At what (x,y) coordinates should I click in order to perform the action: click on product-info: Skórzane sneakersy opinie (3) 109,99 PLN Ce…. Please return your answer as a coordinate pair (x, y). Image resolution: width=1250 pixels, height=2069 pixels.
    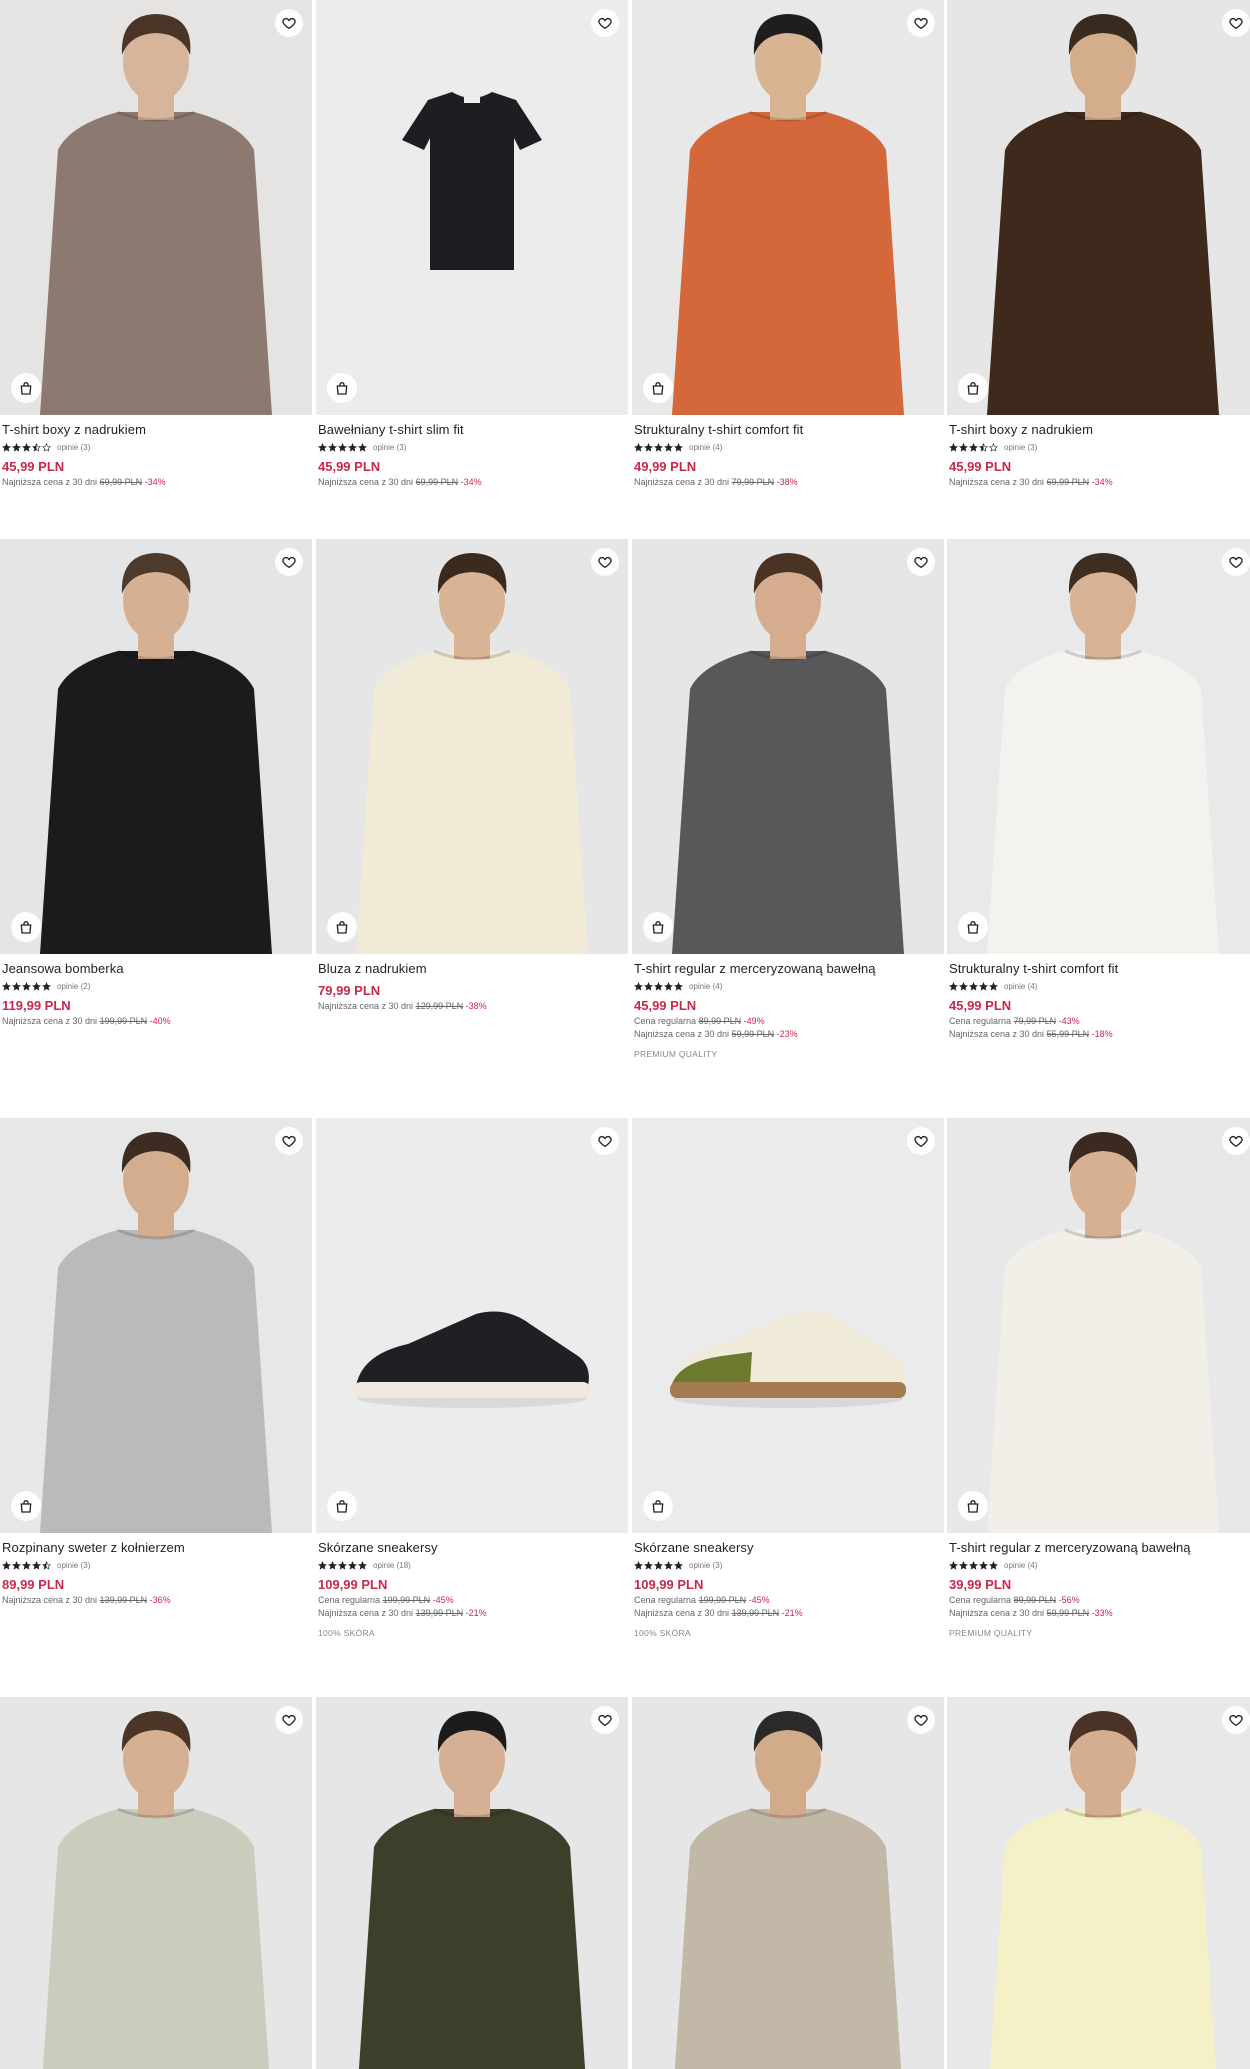
    Looking at the image, I should click on (788, 1585).